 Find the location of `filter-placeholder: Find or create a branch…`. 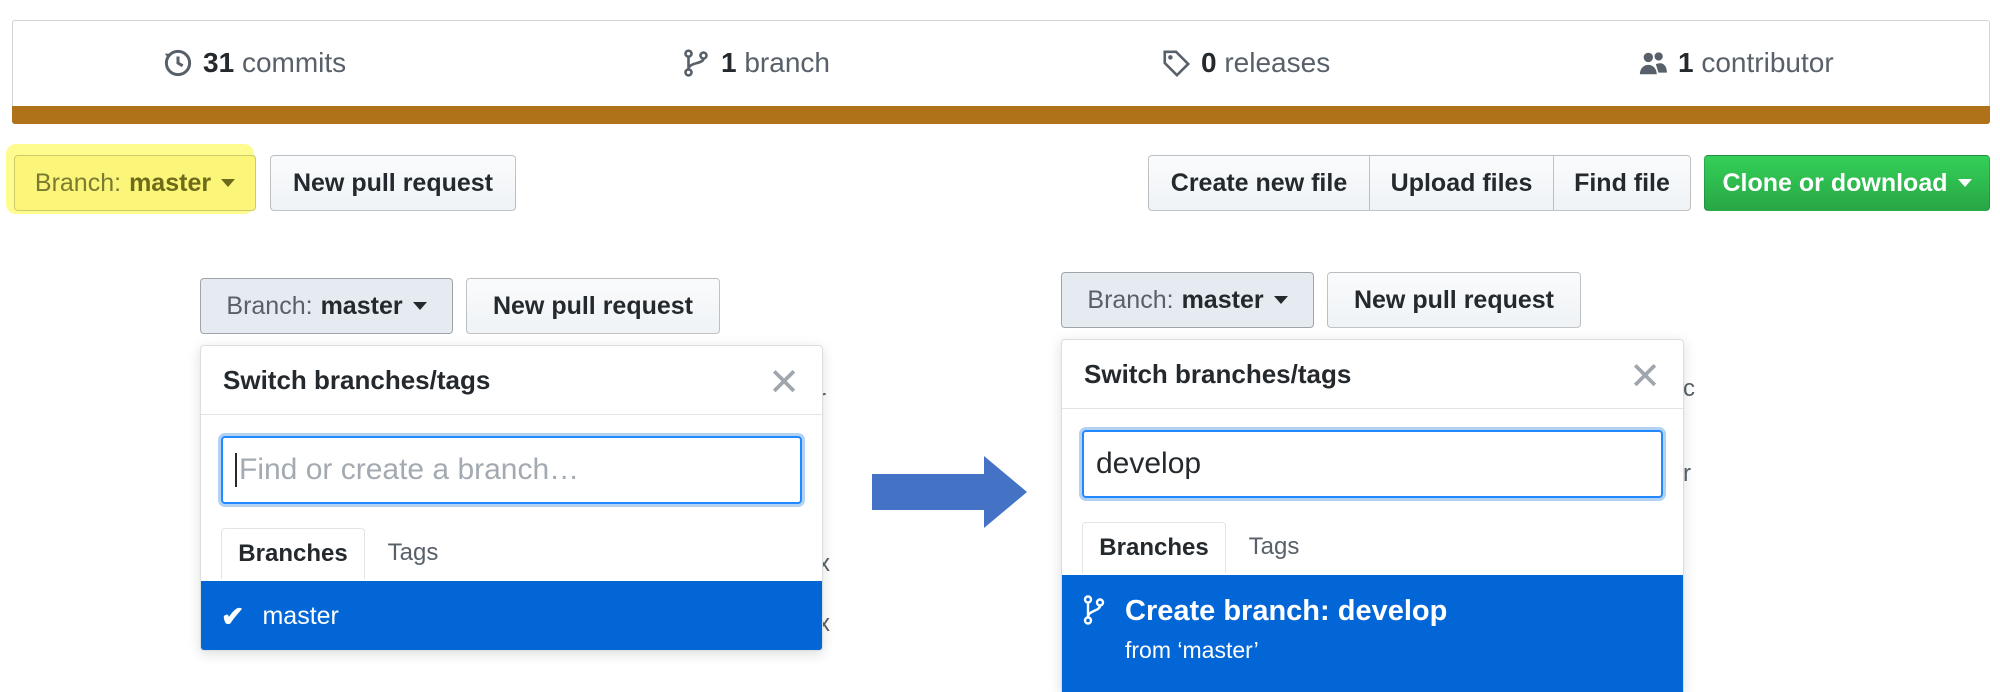

filter-placeholder: Find or create a branch… is located at coordinates (409, 469).